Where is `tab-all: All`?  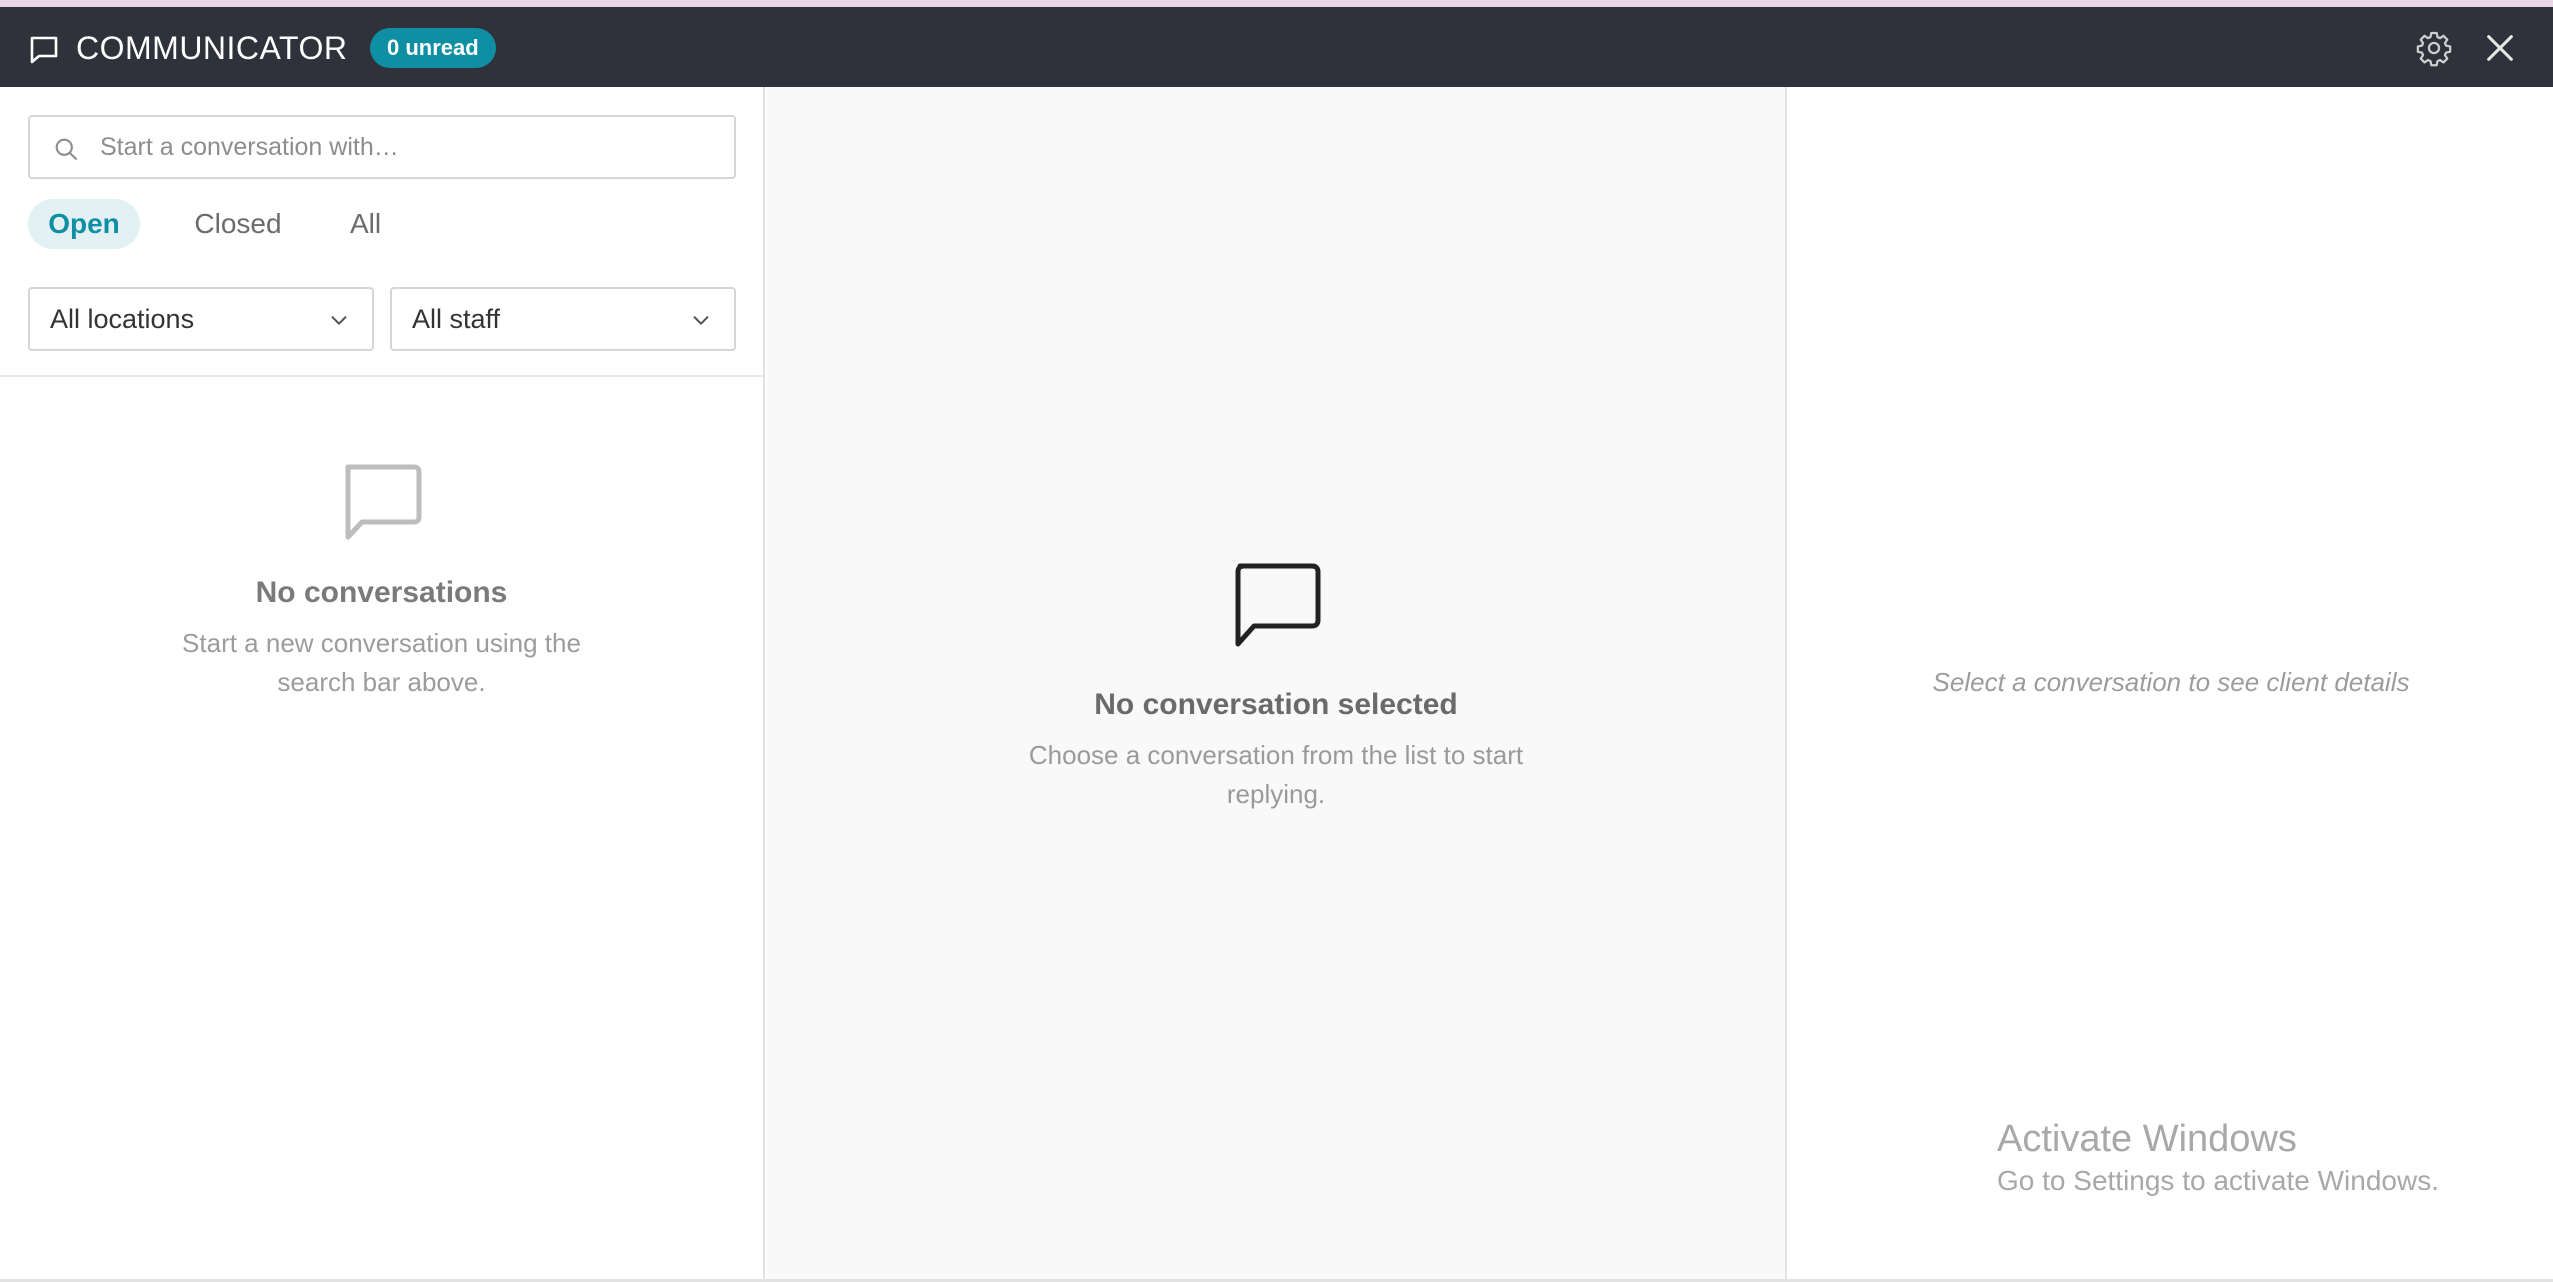
tab-all: All is located at coordinates (365, 224).